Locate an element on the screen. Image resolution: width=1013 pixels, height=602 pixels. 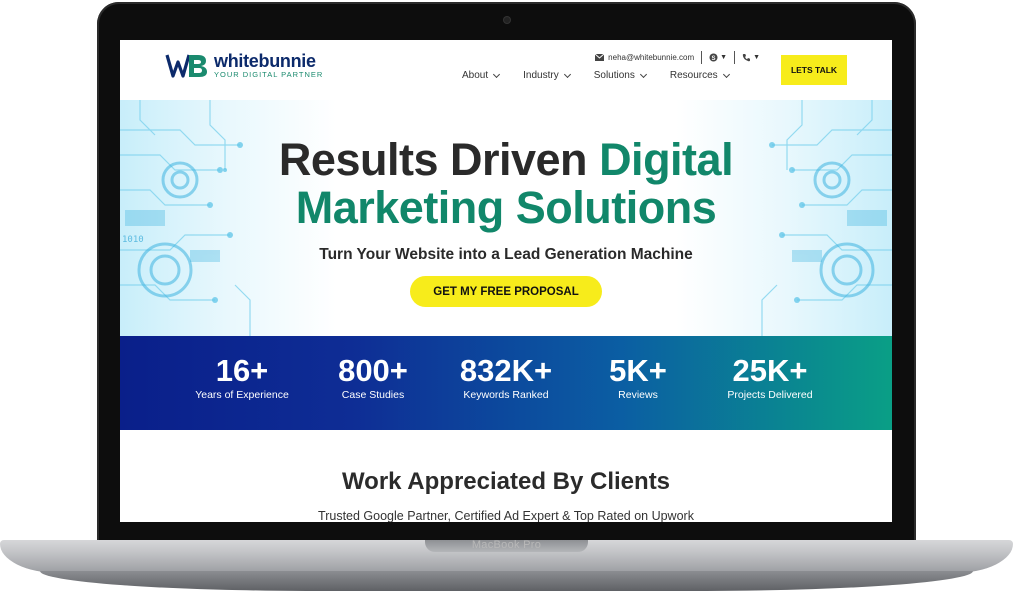
stat-value: 25K+ is located at coordinates (770, 370).